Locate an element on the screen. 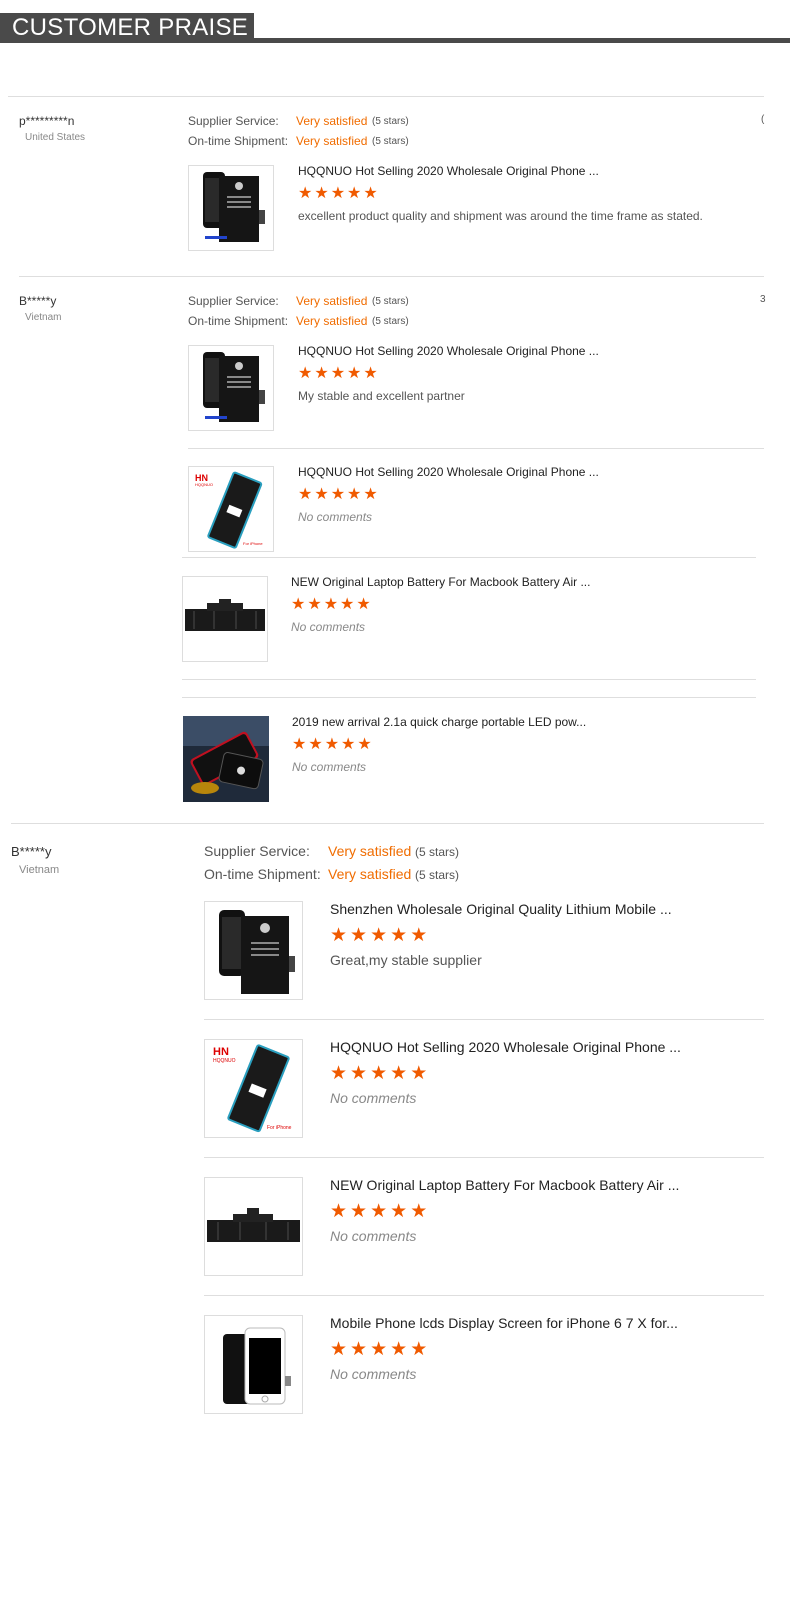 This screenshot has width=790, height=1623. shipment-rating: Very satisfied is located at coordinates (370, 874).